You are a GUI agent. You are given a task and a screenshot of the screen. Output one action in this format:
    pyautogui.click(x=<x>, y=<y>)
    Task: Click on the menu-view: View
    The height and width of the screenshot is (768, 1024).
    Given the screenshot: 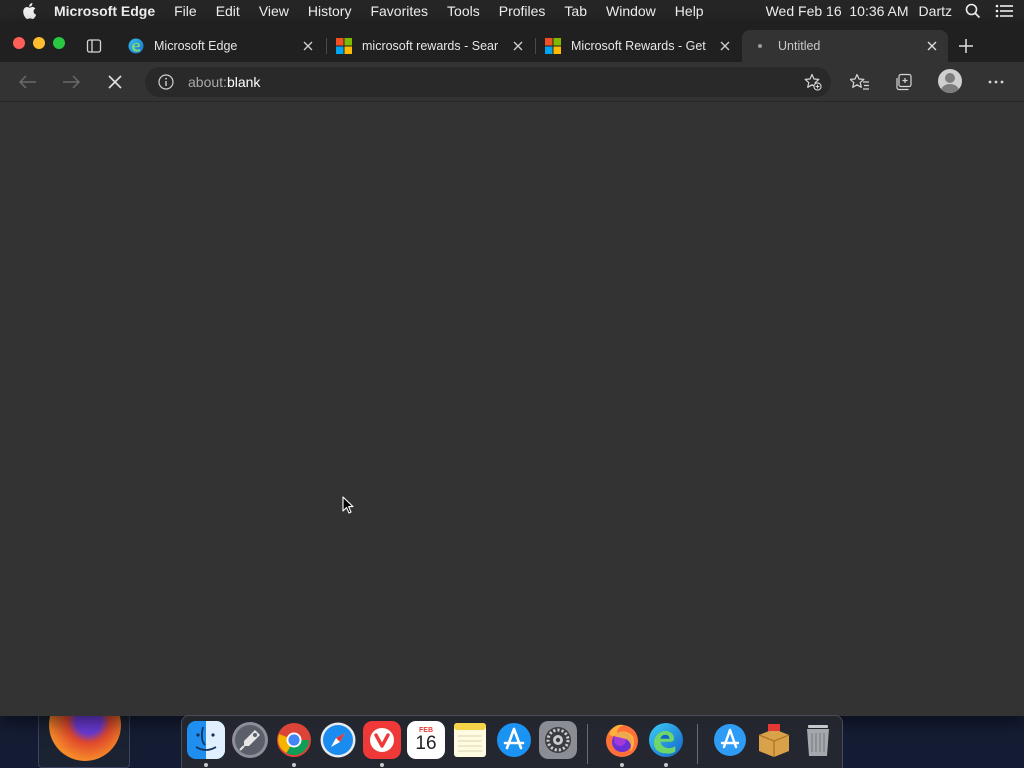 What is the action you would take?
    pyautogui.click(x=273, y=11)
    